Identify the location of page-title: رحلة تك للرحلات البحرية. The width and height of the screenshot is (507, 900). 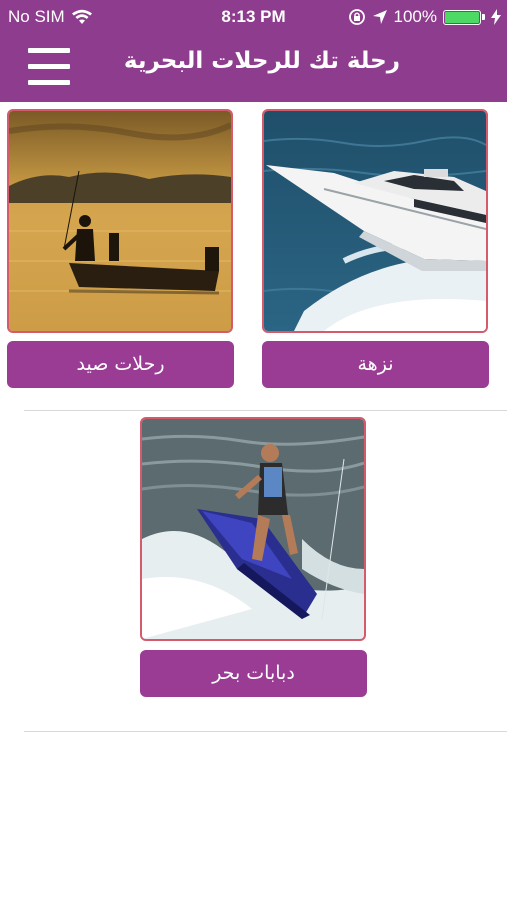
(261, 61).